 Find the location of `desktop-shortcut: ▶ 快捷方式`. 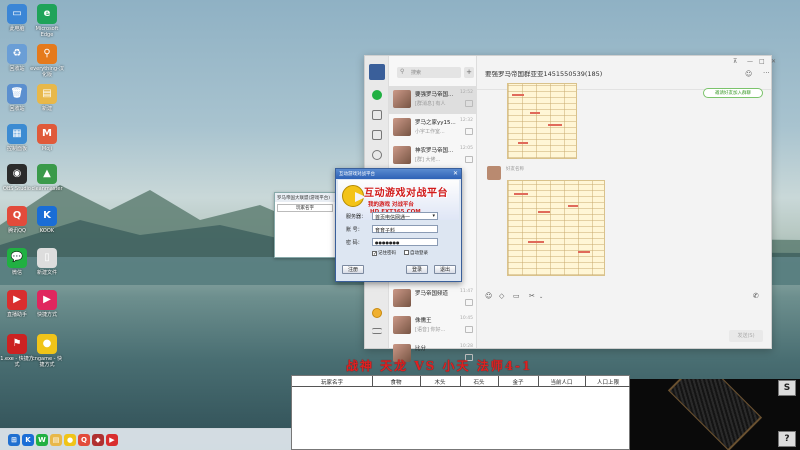

desktop-shortcut: ▶ 快捷方式 is located at coordinates (47, 304).